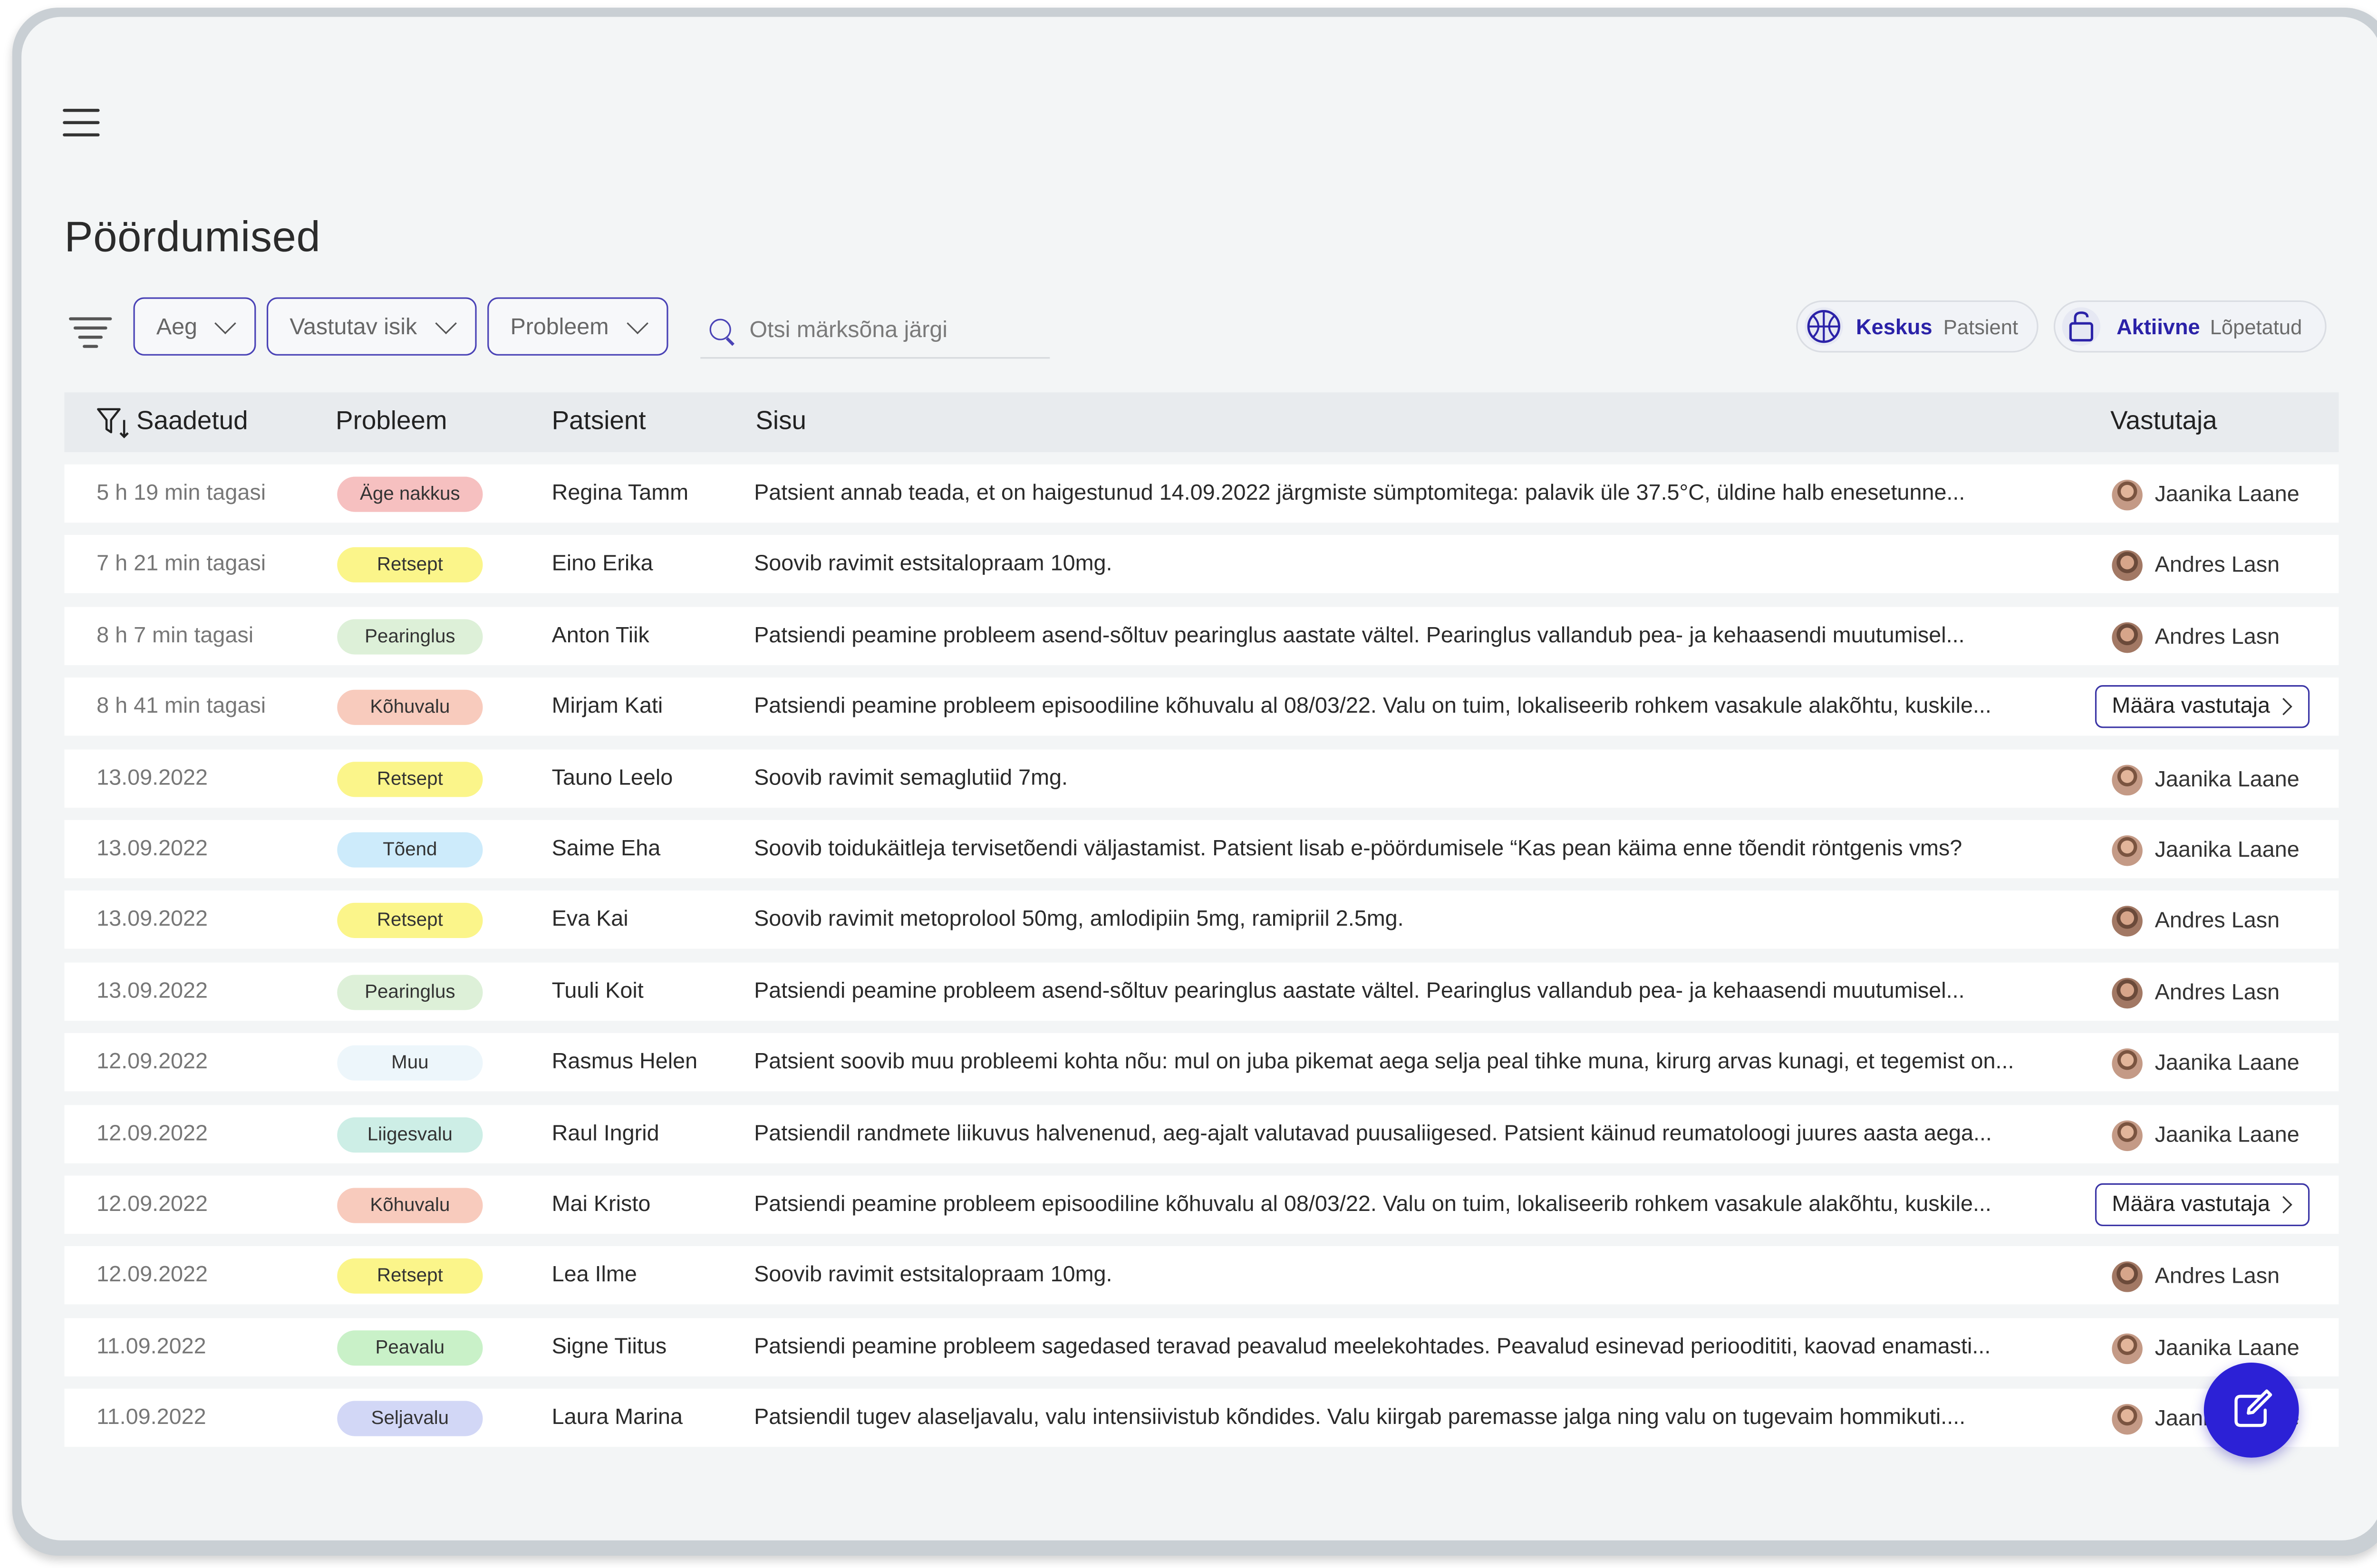 This screenshot has width=2377, height=1568. I want to click on funnel-sort-down-icon, so click(113, 423).